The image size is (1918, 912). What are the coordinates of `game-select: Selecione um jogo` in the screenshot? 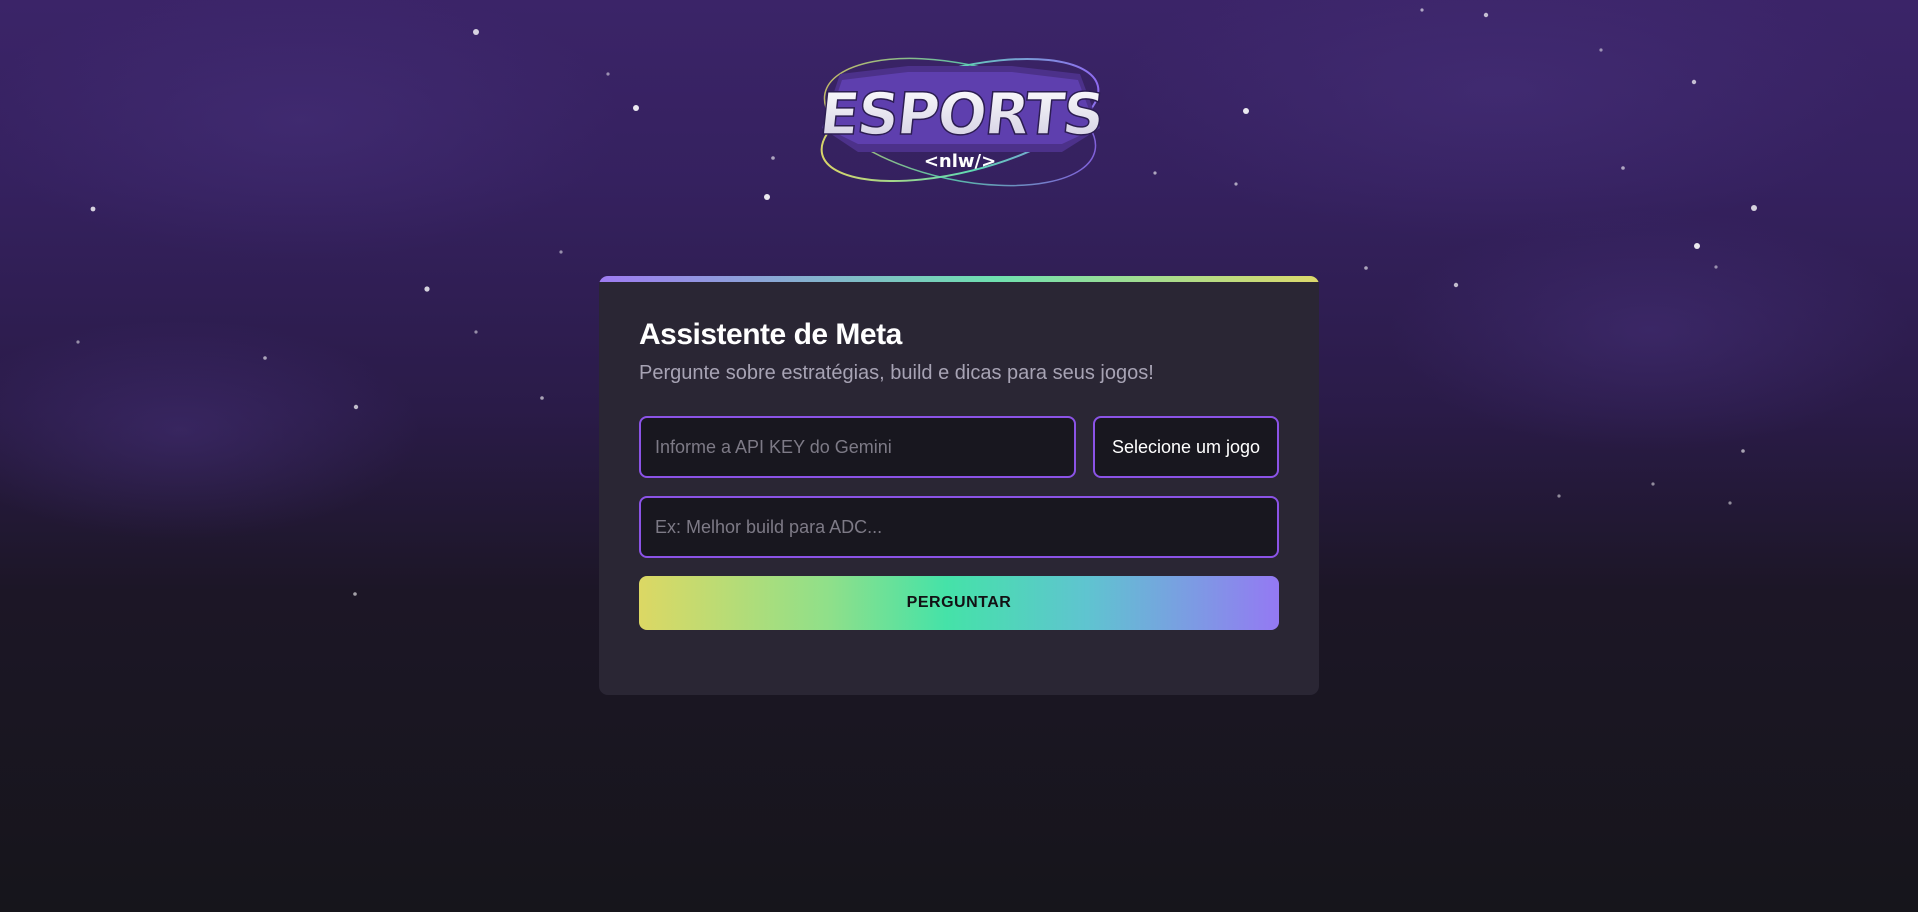 It's located at (1186, 447).